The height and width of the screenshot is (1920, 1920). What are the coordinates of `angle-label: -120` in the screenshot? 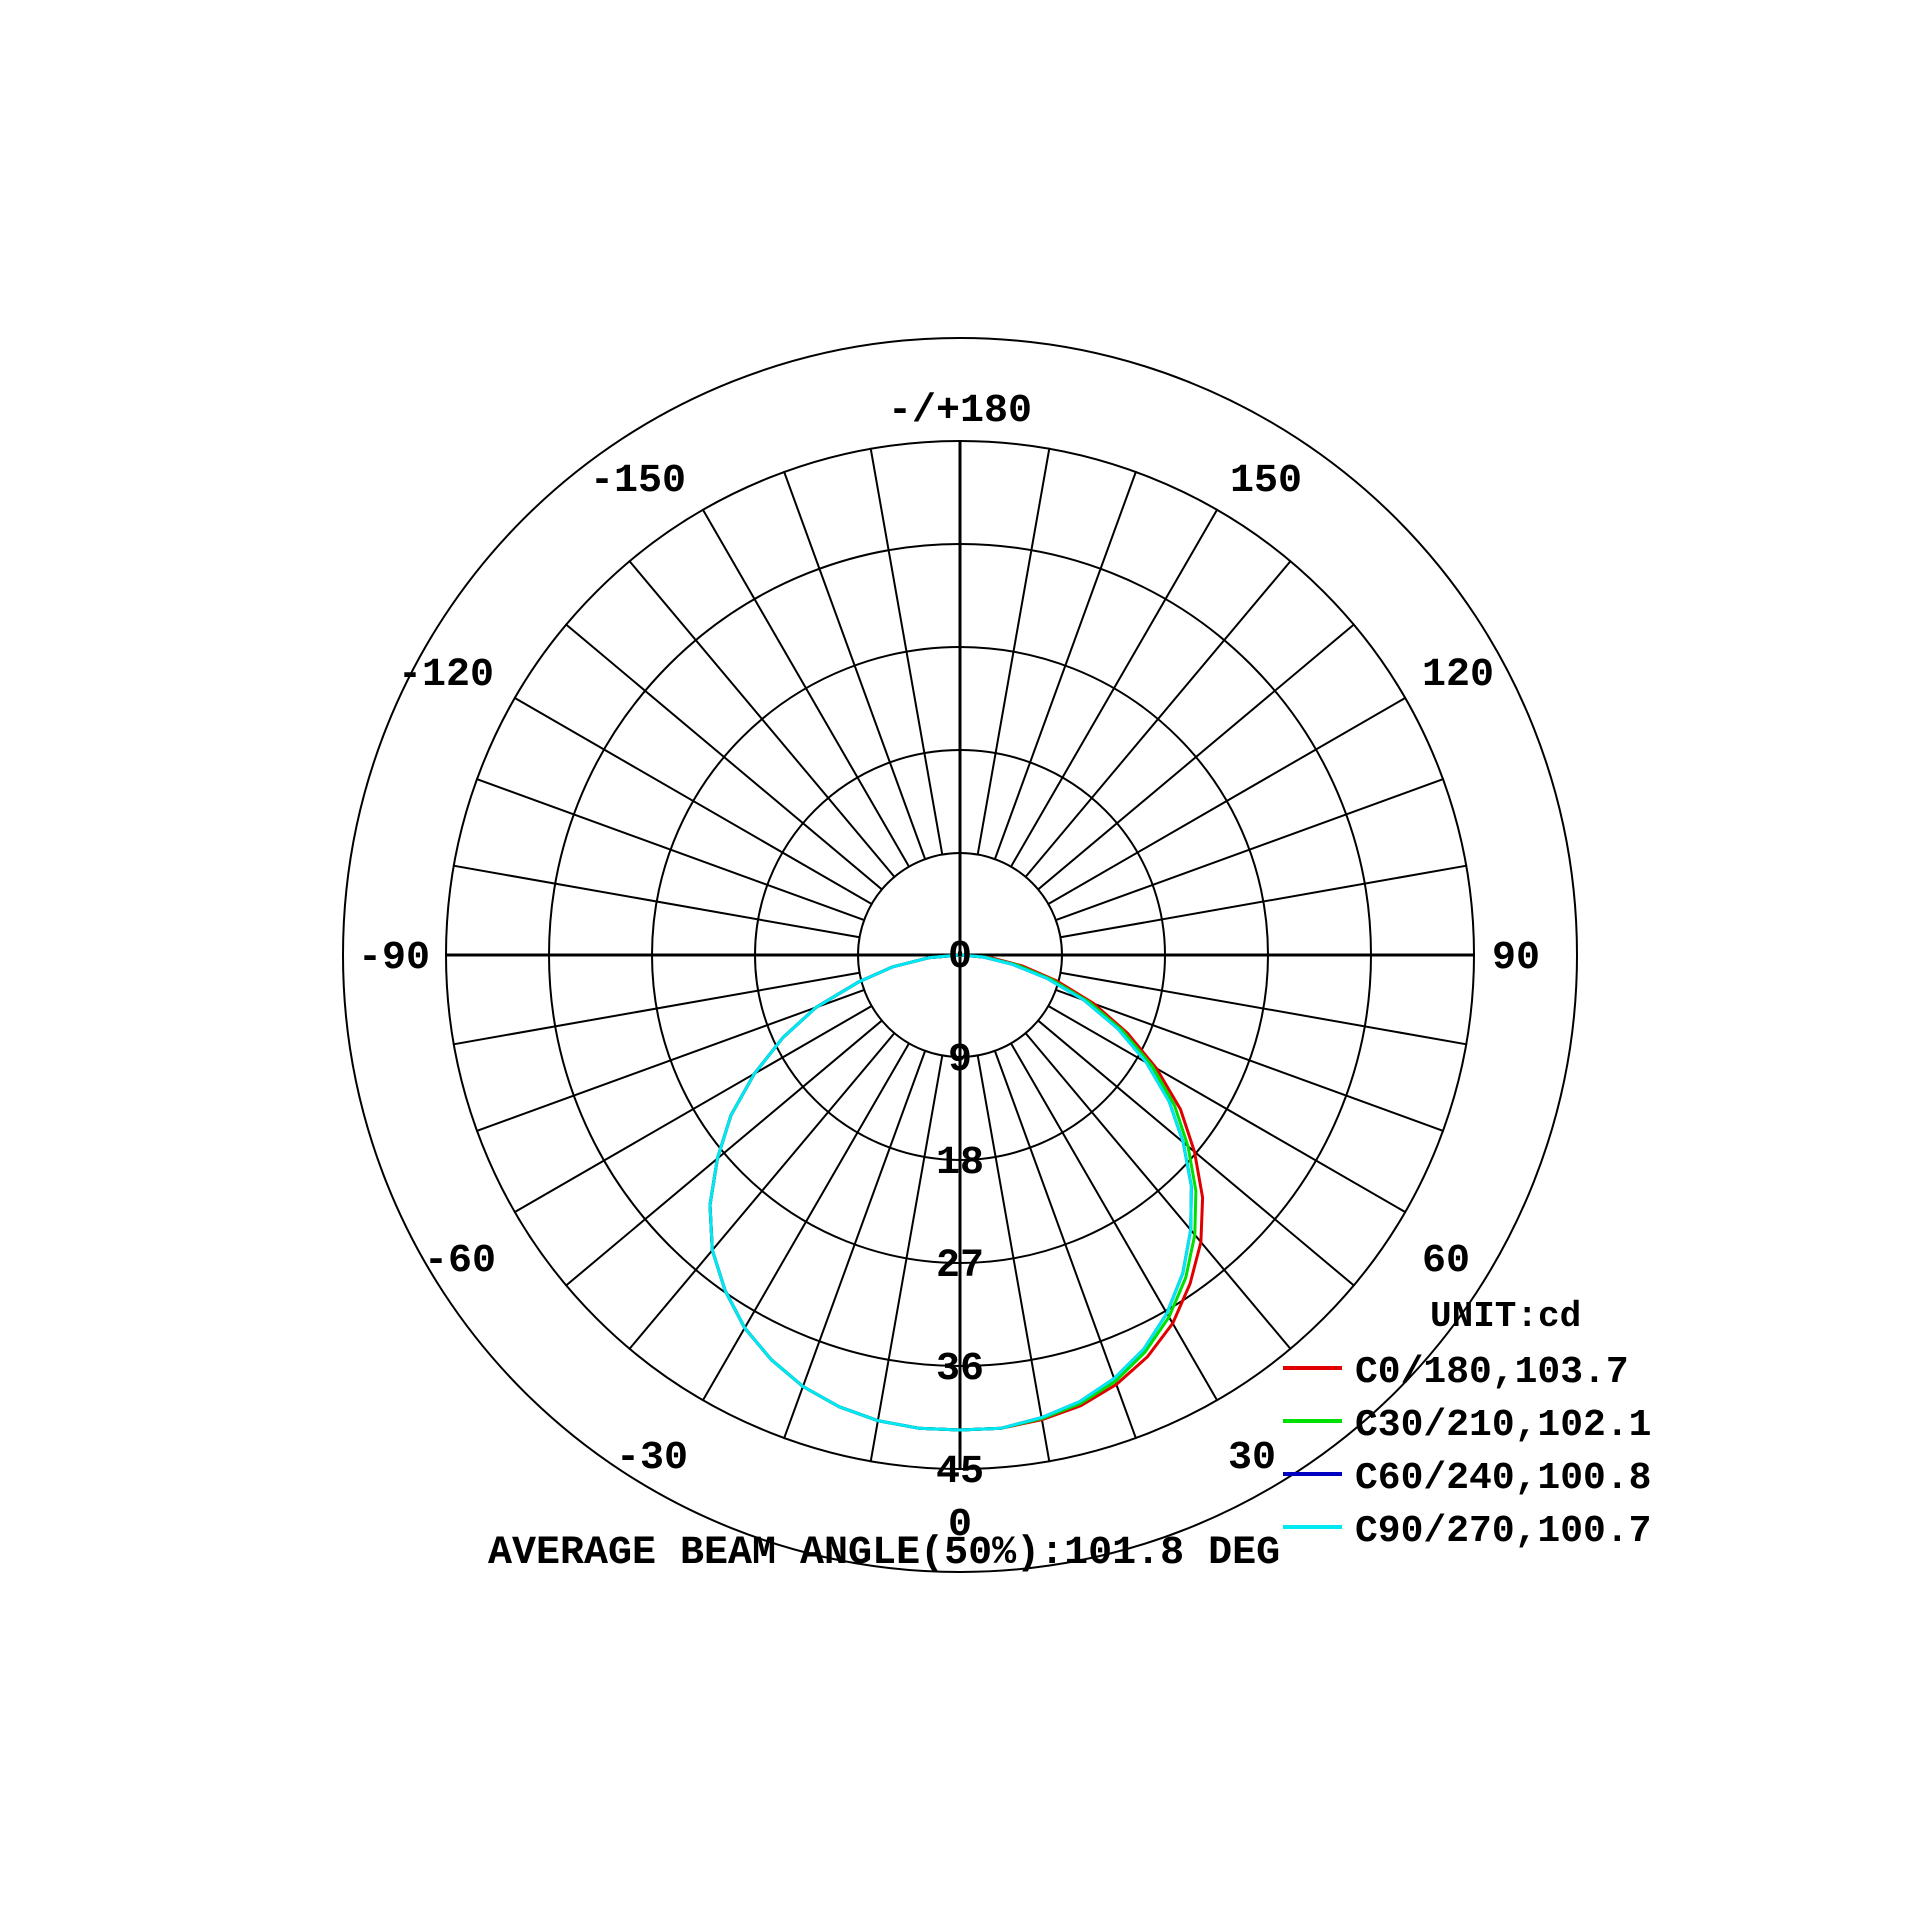 It's located at (446, 675).